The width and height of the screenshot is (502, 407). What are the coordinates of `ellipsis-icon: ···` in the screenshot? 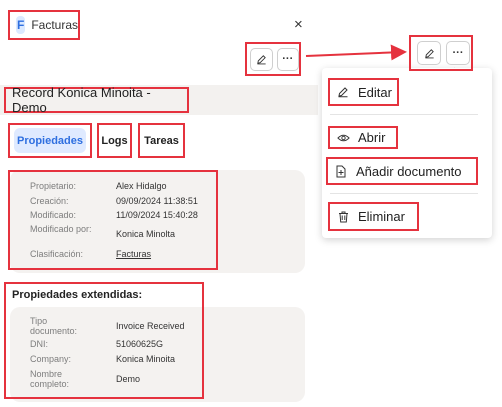 It's located at (458, 53).